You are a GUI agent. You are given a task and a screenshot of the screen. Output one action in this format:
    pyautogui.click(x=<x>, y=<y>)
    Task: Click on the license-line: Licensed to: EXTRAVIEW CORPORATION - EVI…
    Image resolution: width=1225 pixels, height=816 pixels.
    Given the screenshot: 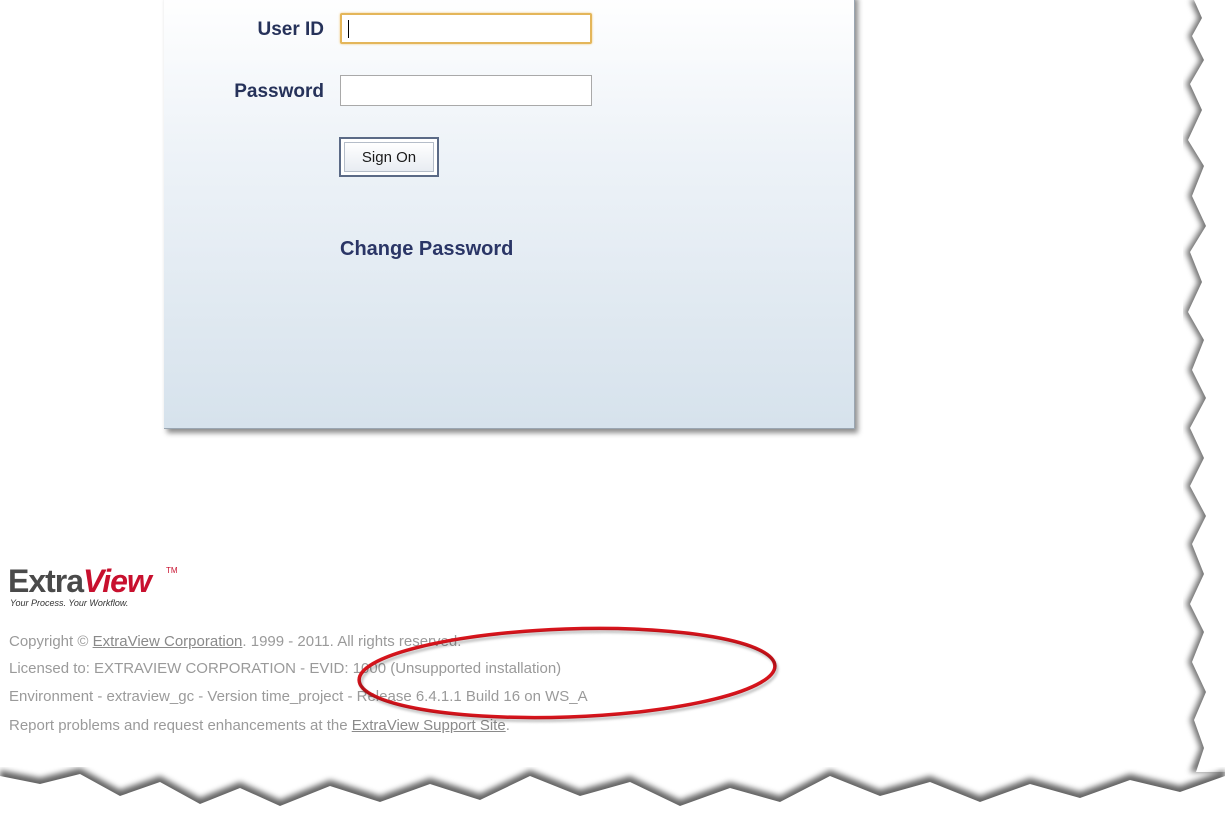 What is the action you would take?
    pyautogui.click(x=285, y=668)
    